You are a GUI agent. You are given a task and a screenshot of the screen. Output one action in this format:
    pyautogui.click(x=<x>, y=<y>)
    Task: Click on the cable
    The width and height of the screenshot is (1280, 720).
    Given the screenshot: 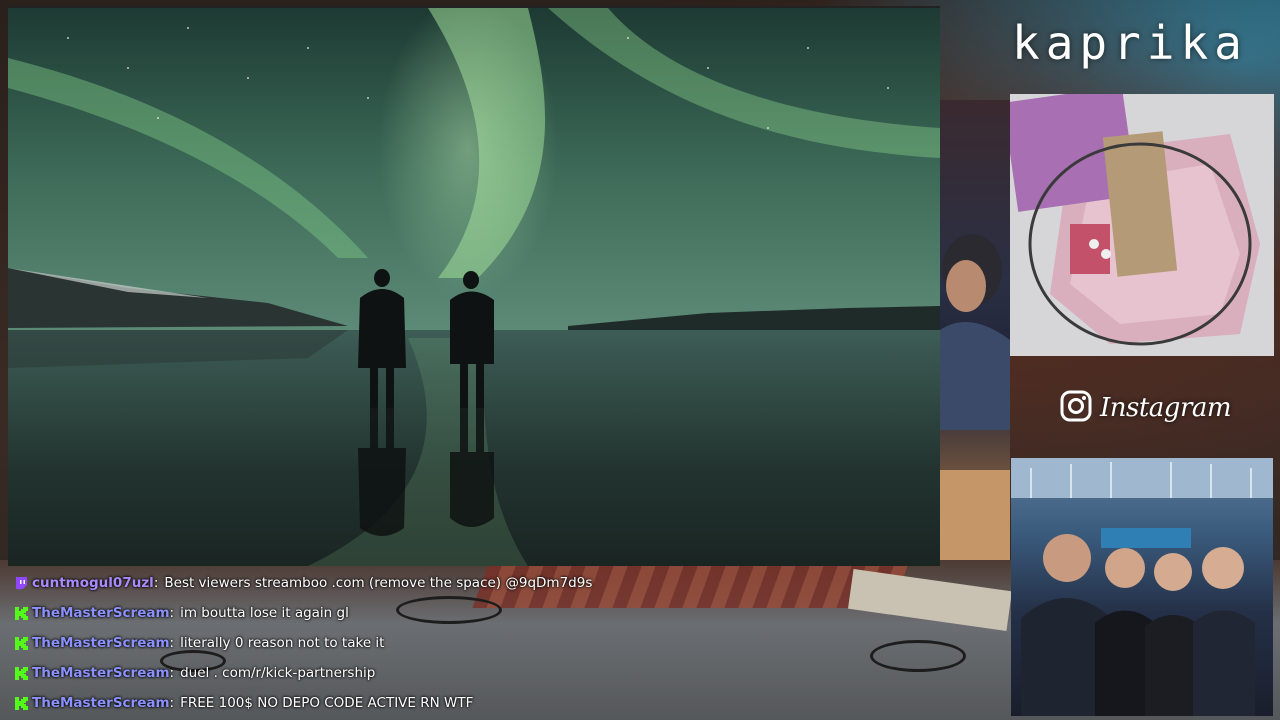 What is the action you would take?
    pyautogui.click(x=918, y=656)
    